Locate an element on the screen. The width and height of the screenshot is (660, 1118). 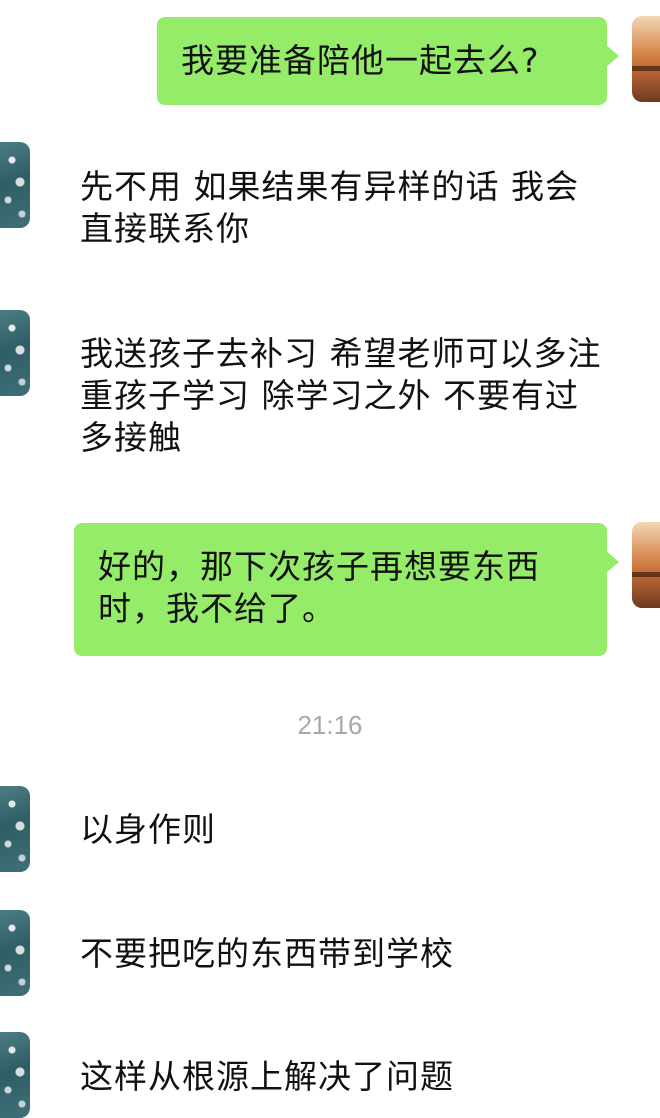
message-bubble-received: 先不用 如果结果有异样的话 我会直接联系你 is located at coordinates (335, 208).